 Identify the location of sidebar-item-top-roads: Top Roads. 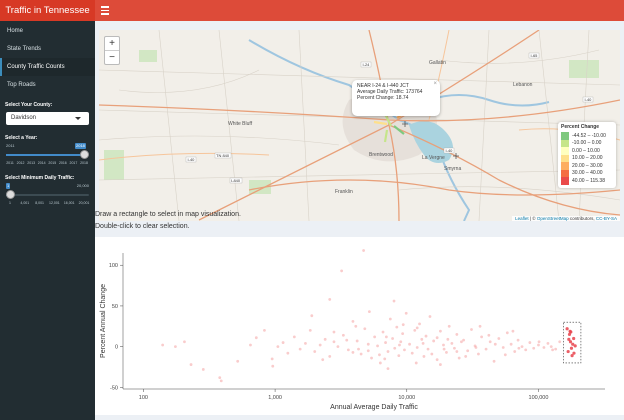
(47, 85).